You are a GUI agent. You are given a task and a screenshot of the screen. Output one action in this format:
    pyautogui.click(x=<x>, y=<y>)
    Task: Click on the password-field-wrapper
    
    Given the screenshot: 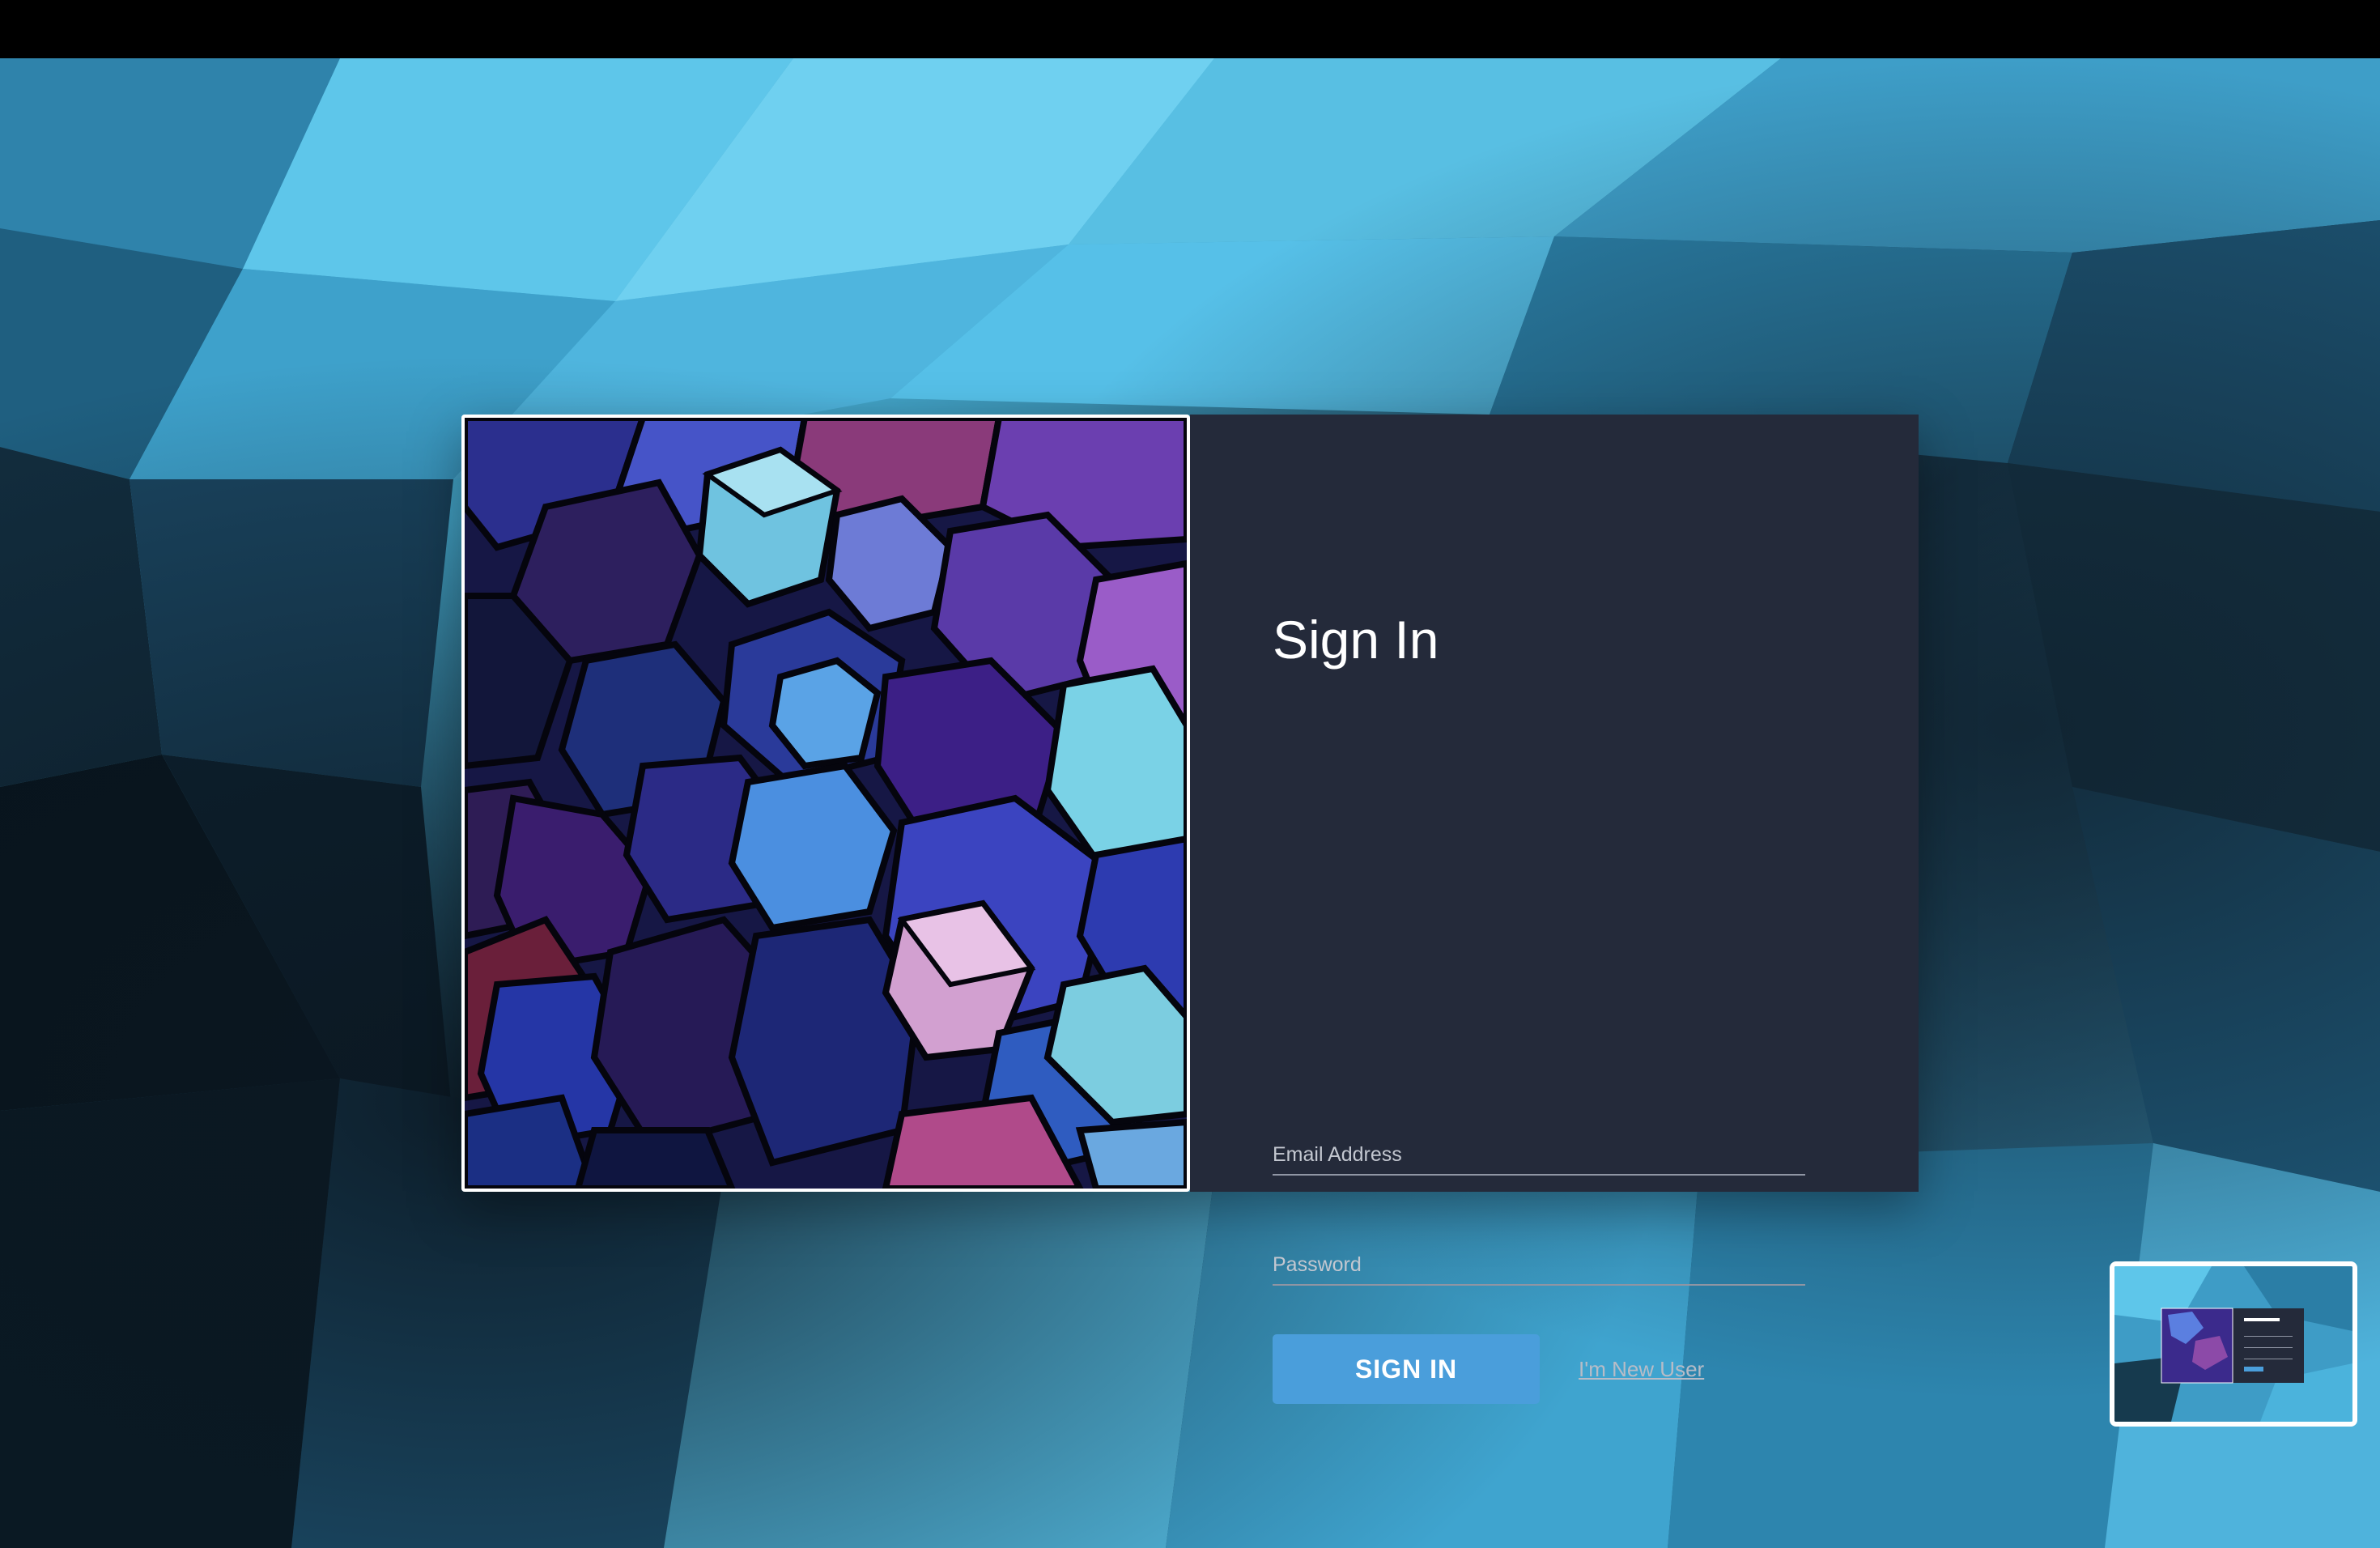 What is the action you would take?
    pyautogui.click(x=1539, y=1254)
    